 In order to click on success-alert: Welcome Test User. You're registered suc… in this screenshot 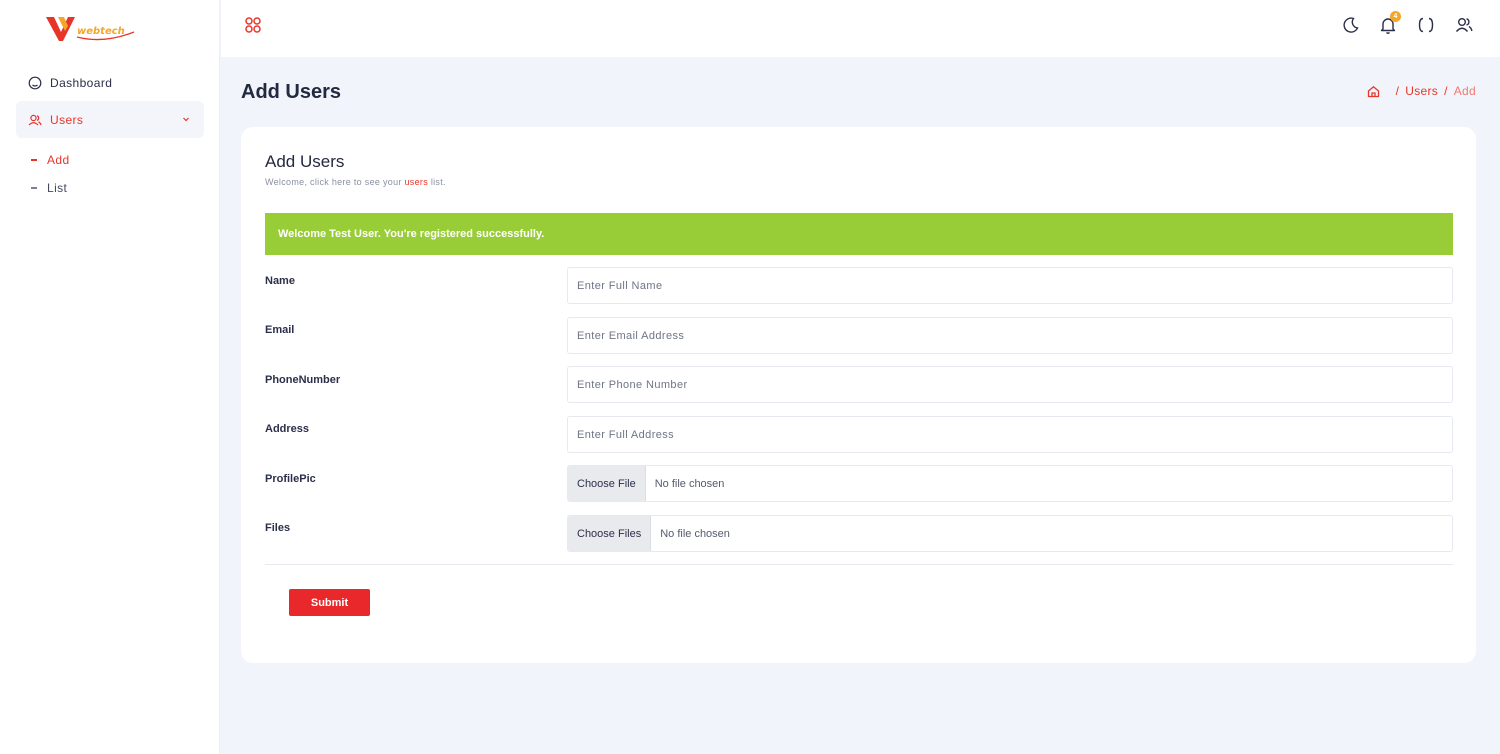, I will do `click(859, 234)`.